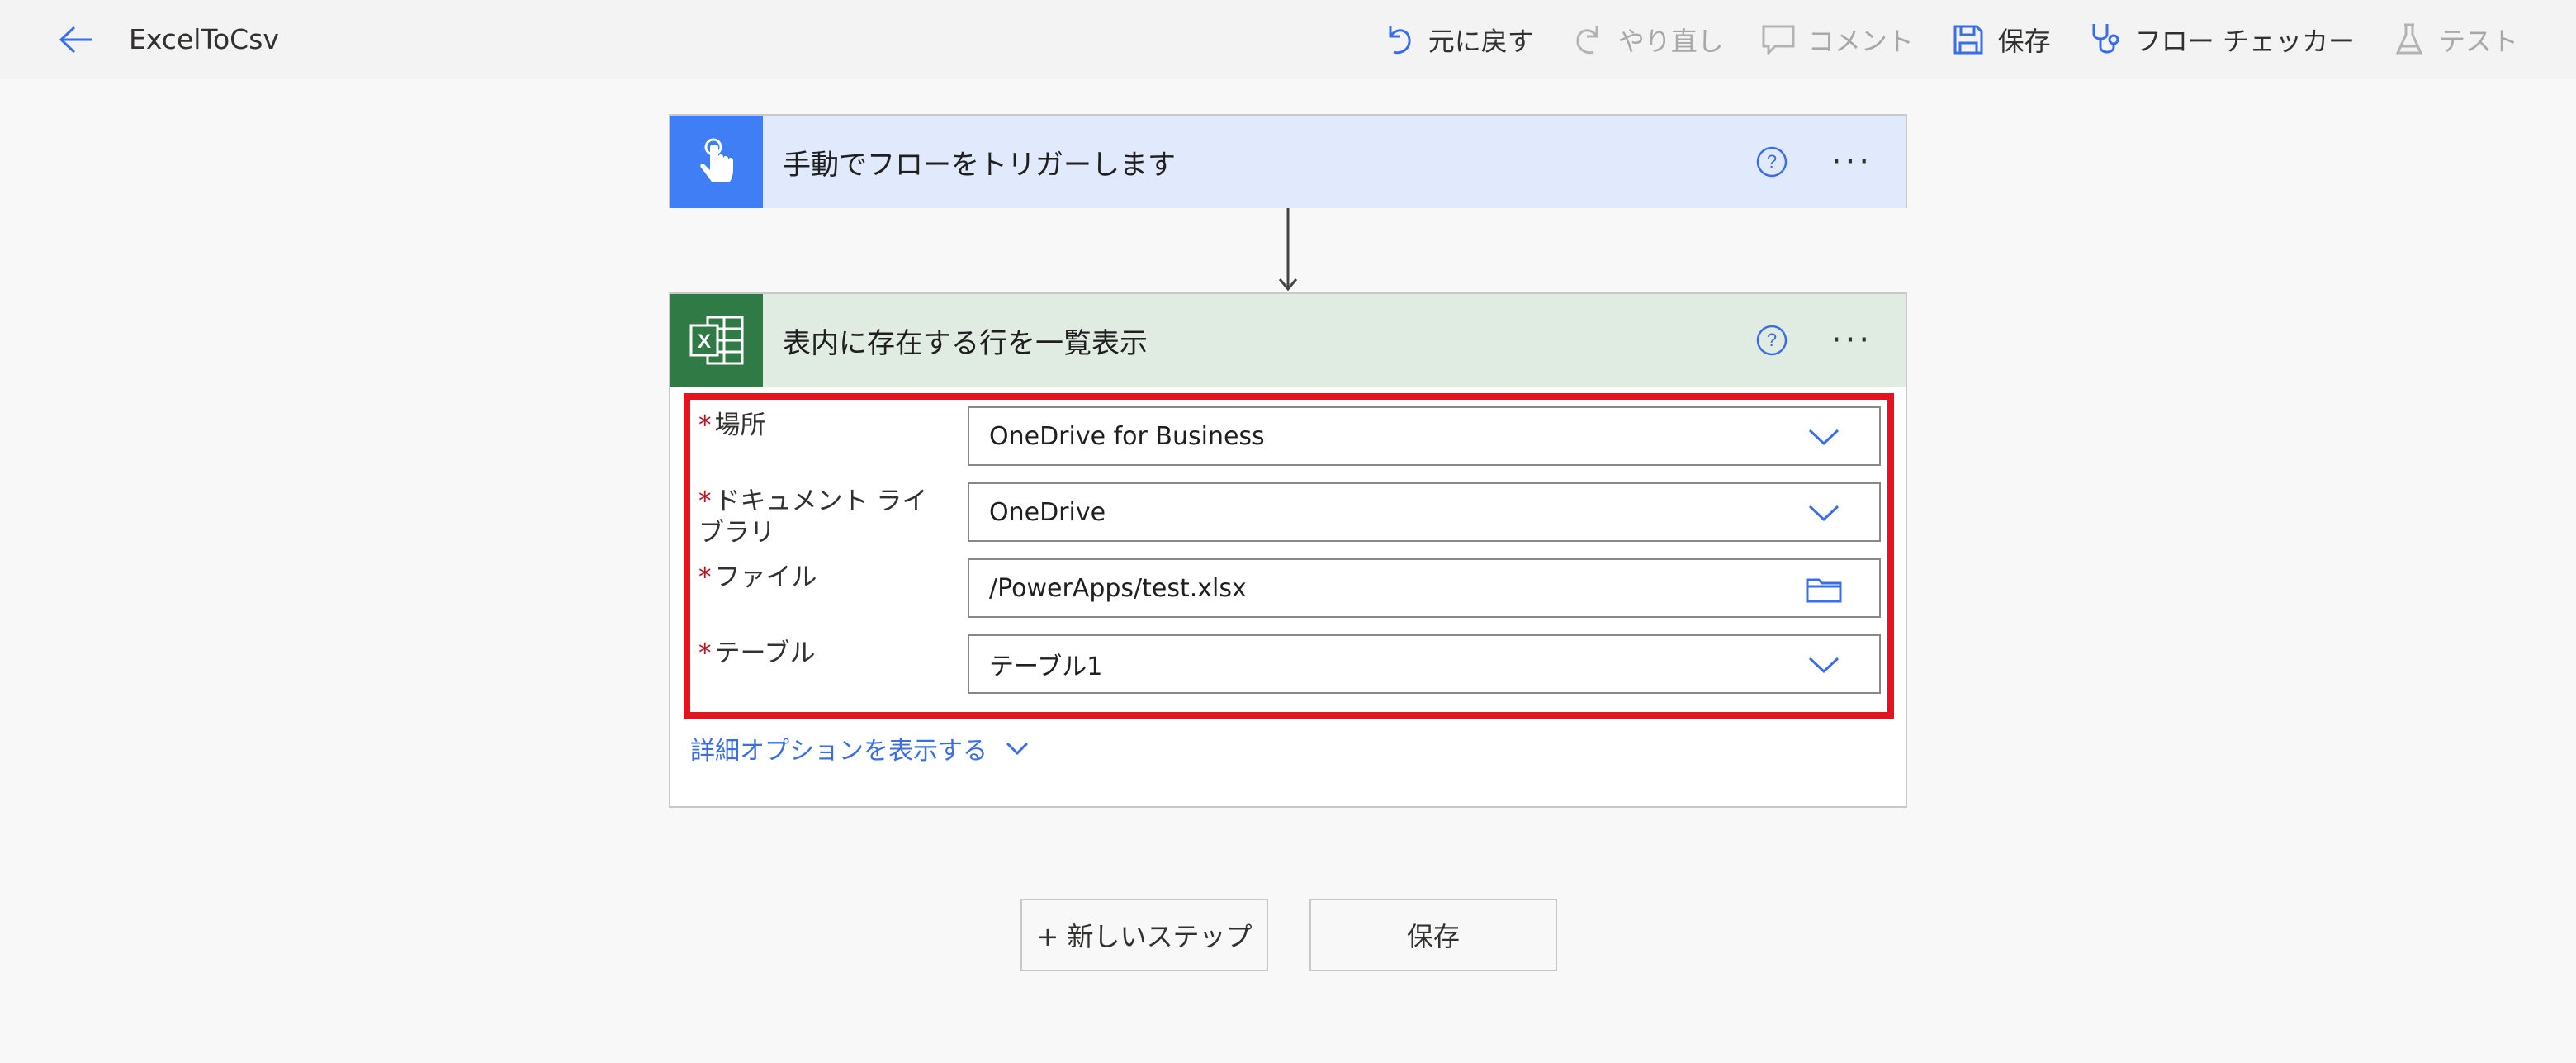 This screenshot has height=1063, width=2576. I want to click on redo-icon, so click(1588, 39).